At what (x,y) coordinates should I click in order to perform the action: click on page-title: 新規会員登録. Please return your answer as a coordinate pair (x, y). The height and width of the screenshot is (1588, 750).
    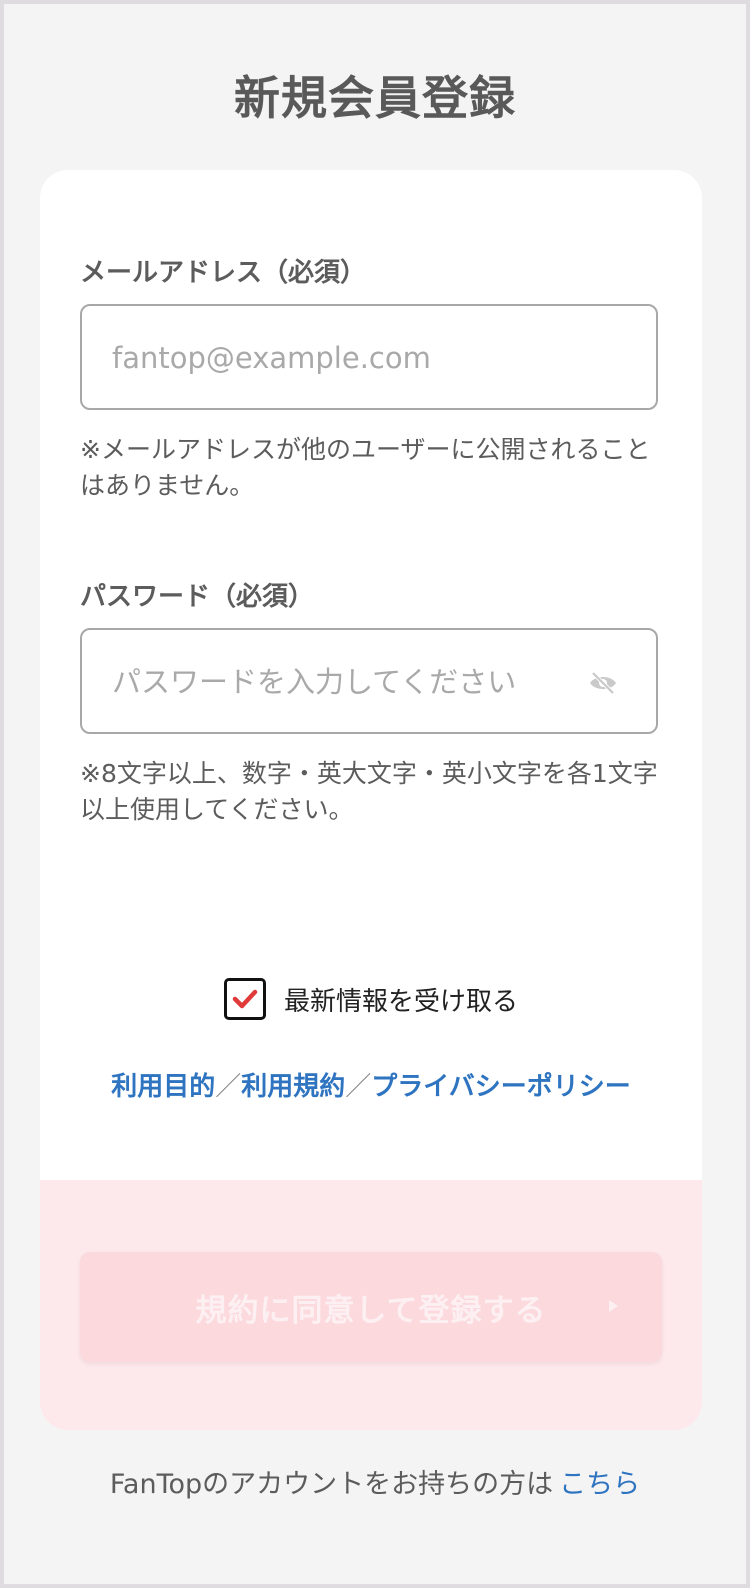
    Looking at the image, I should click on (375, 98).